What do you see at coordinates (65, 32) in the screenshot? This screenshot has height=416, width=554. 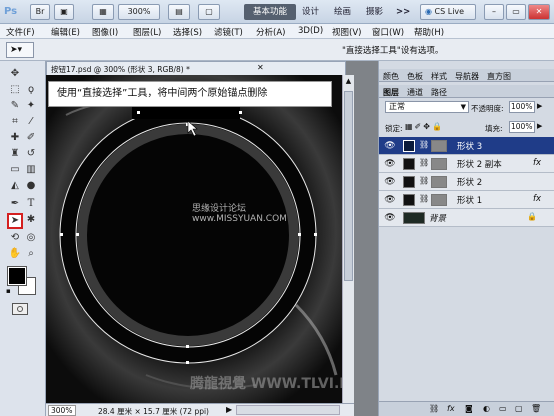 I see `menu-edit: 编辑(E)` at bounding box center [65, 32].